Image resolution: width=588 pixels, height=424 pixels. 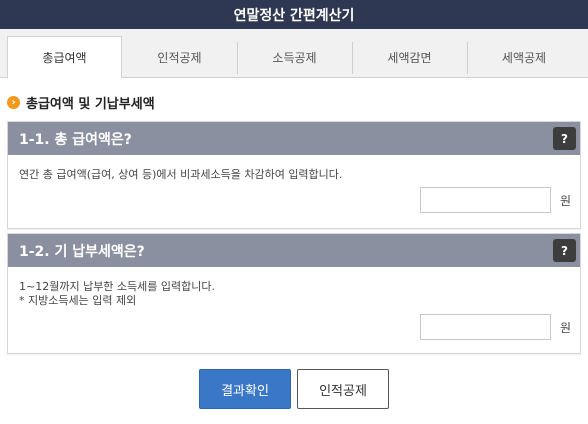 I want to click on tab-bar: 총급여액 인적공제 소득공제 세액감면 세액공제, so click(x=294, y=54).